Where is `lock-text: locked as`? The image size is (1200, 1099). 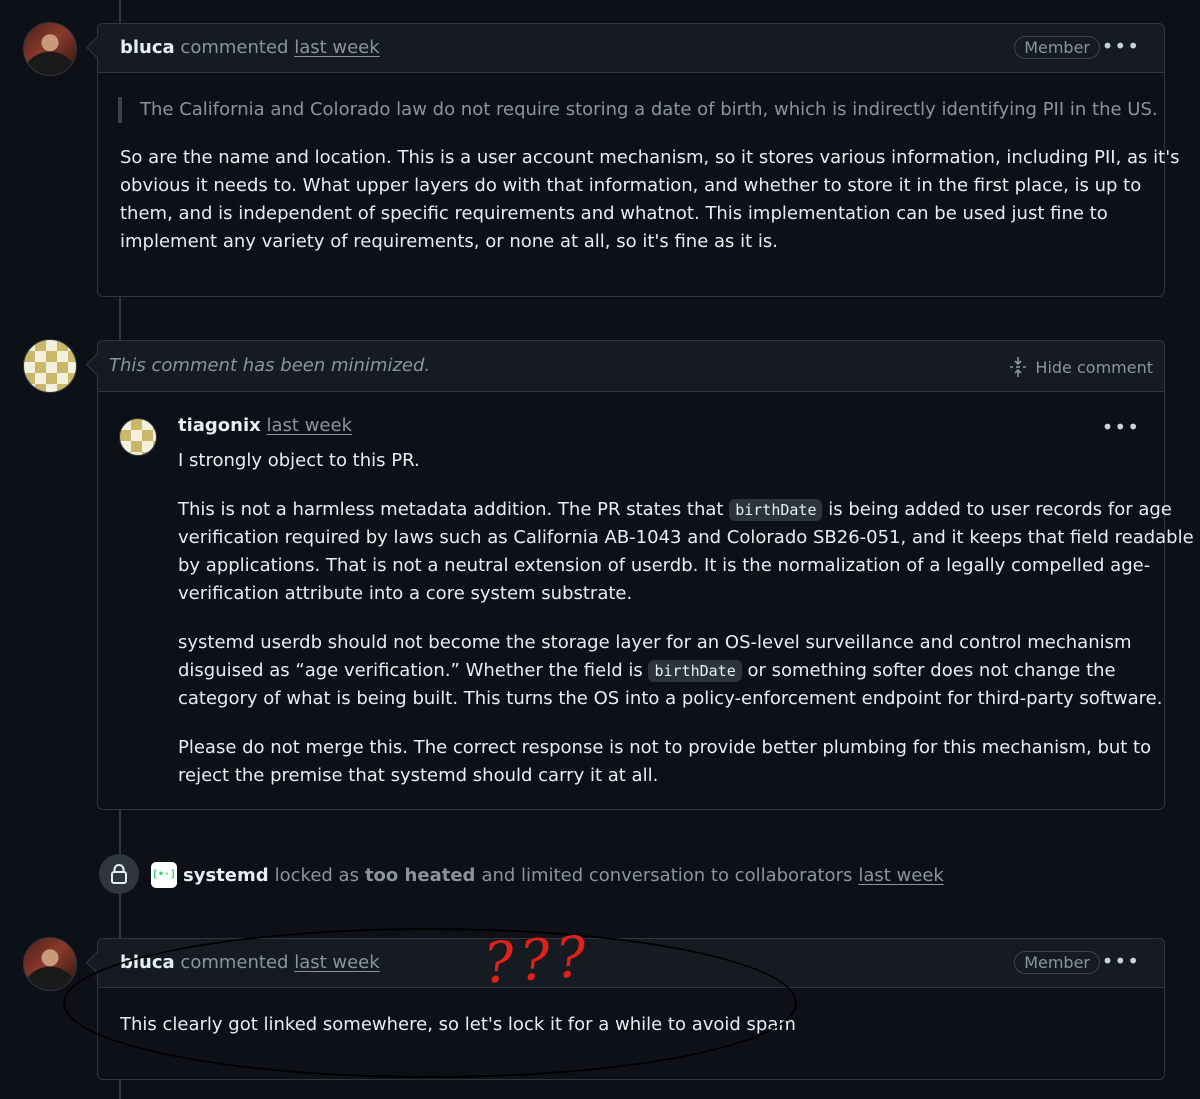
lock-text: locked as is located at coordinates (316, 875).